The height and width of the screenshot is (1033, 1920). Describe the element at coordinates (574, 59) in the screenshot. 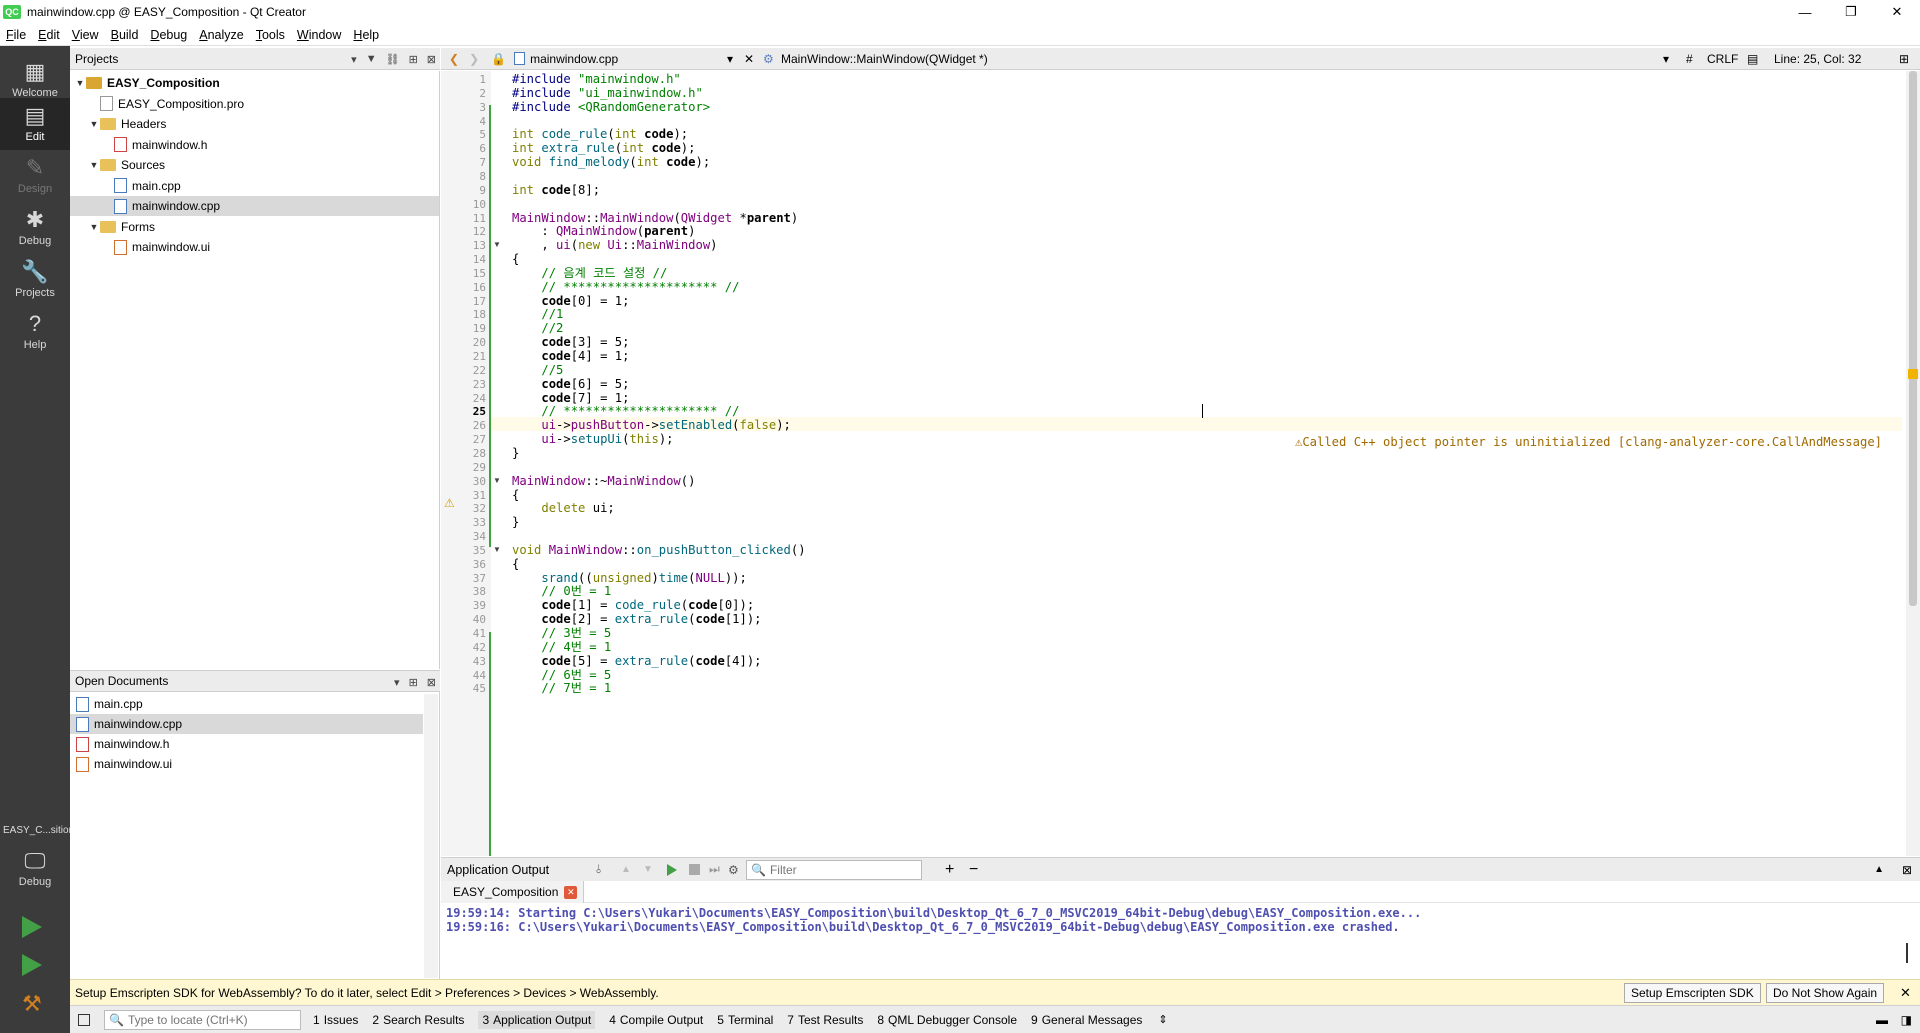

I see `document-selector: mainwindow.cpp` at that location.